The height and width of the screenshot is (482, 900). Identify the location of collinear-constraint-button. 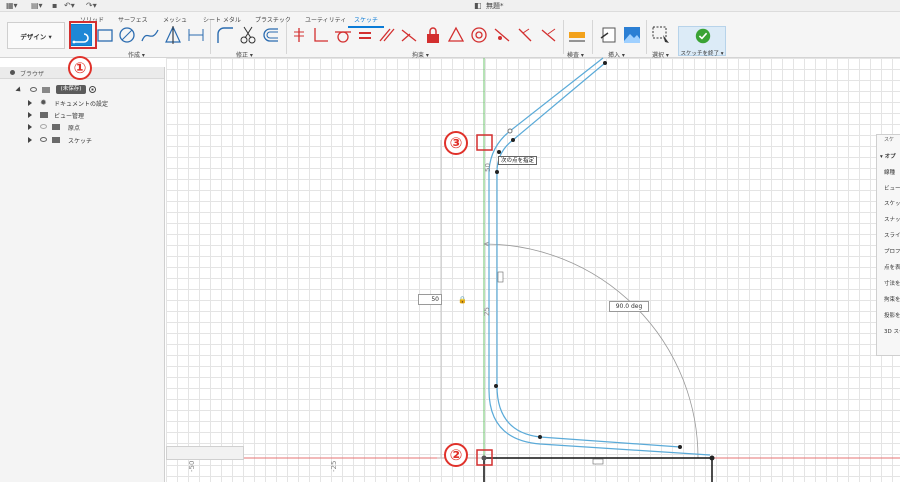
(409, 35).